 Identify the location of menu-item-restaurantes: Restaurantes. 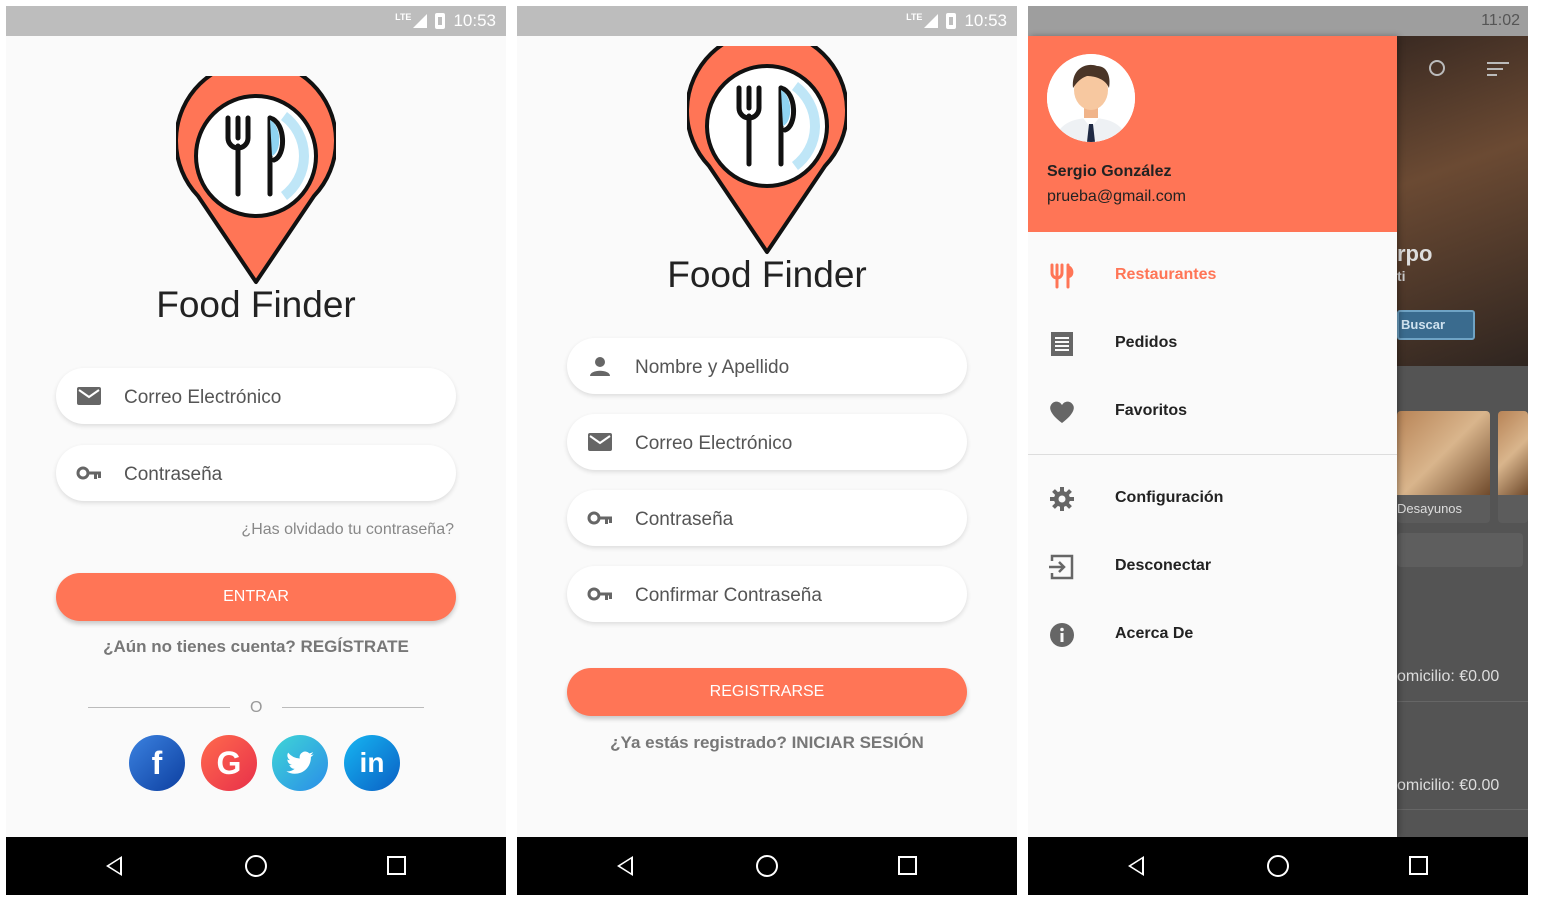
(1212, 276).